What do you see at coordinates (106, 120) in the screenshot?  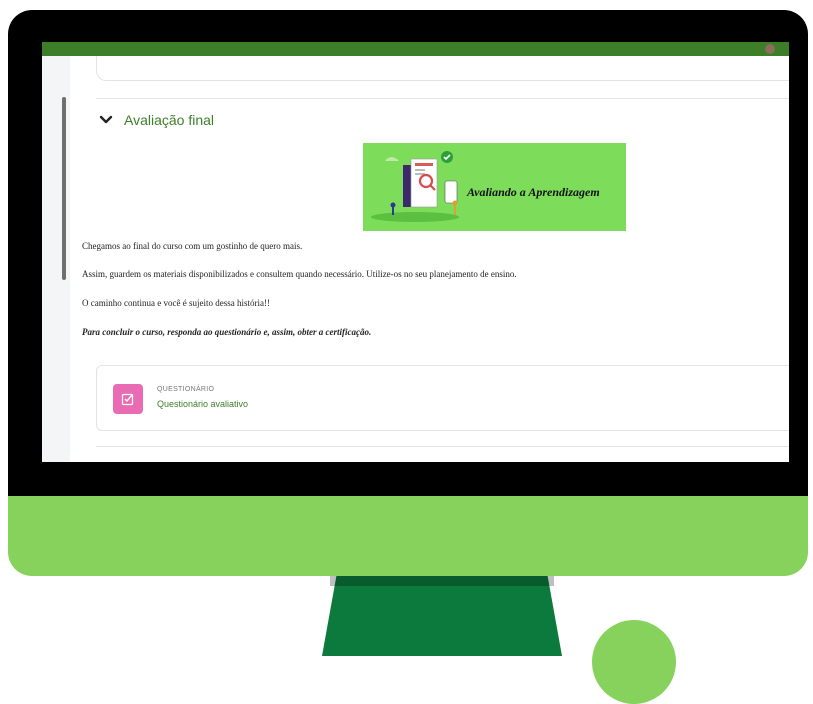 I see `chevron-down-icon` at bounding box center [106, 120].